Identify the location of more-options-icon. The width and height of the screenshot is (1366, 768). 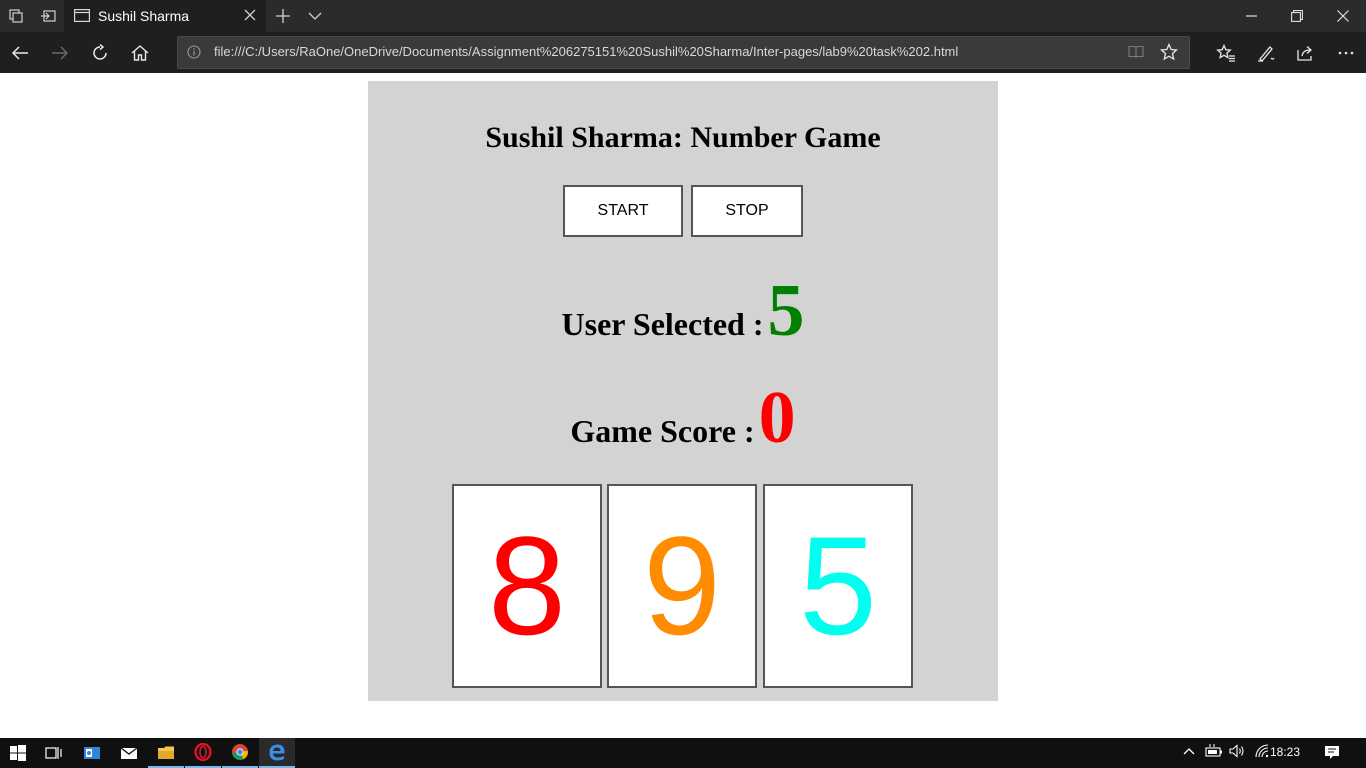
(1346, 53).